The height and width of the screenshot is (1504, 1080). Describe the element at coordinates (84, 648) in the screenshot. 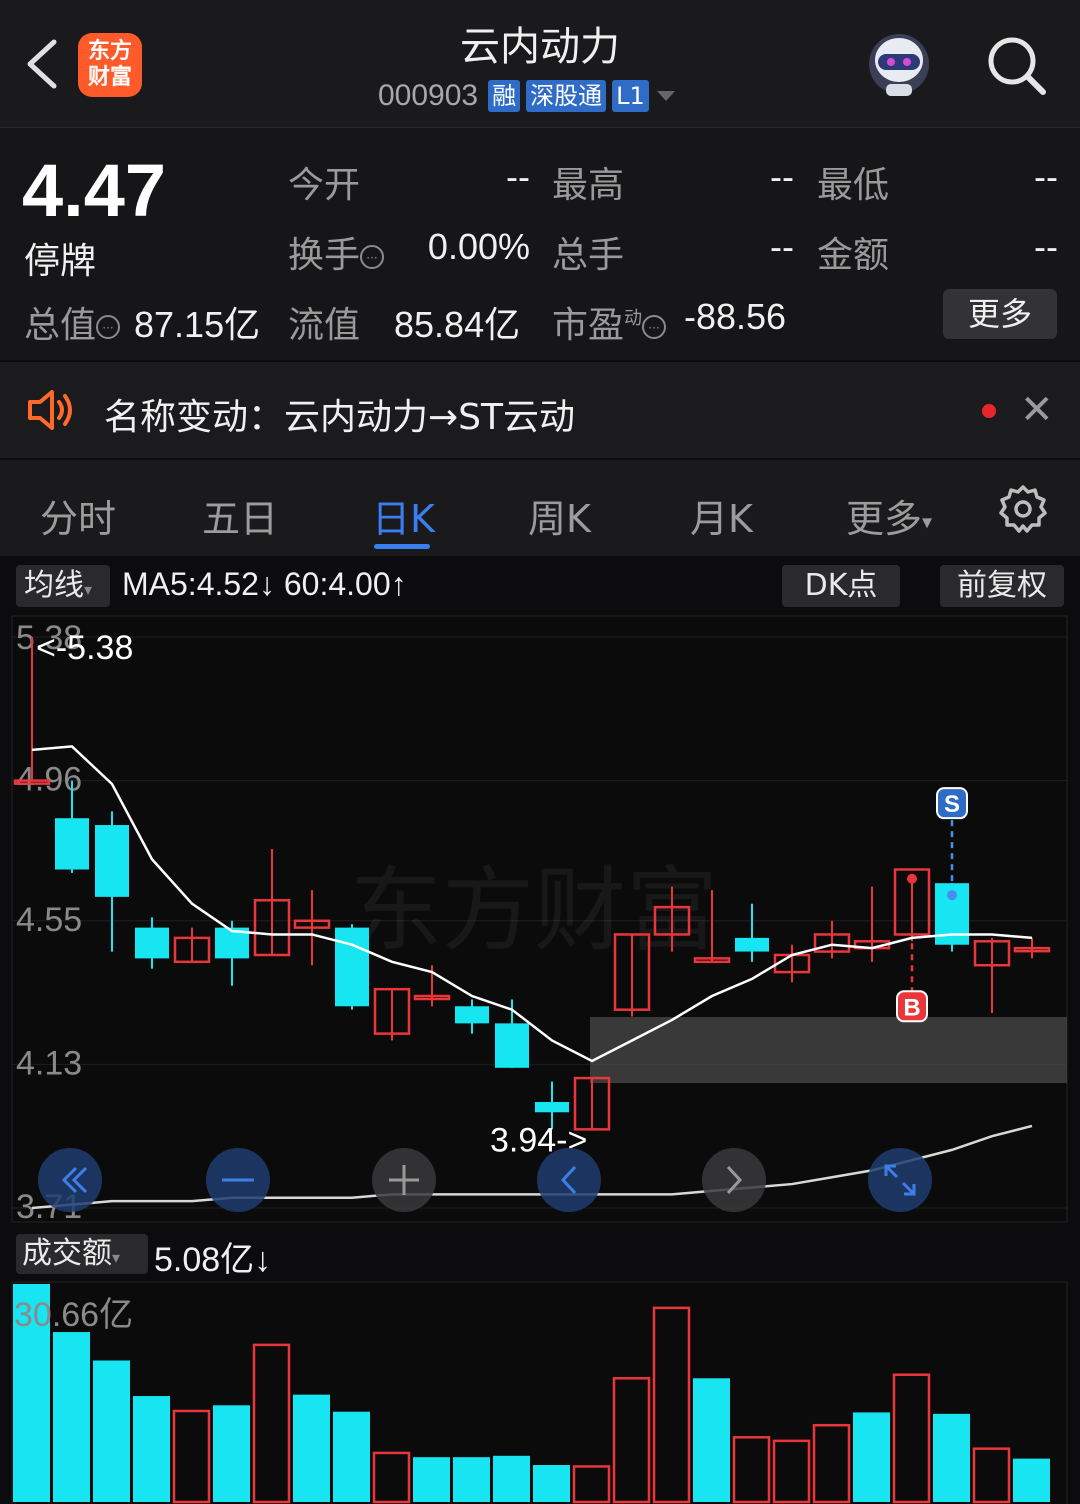

I see `max-price-label: <-5.38` at that location.